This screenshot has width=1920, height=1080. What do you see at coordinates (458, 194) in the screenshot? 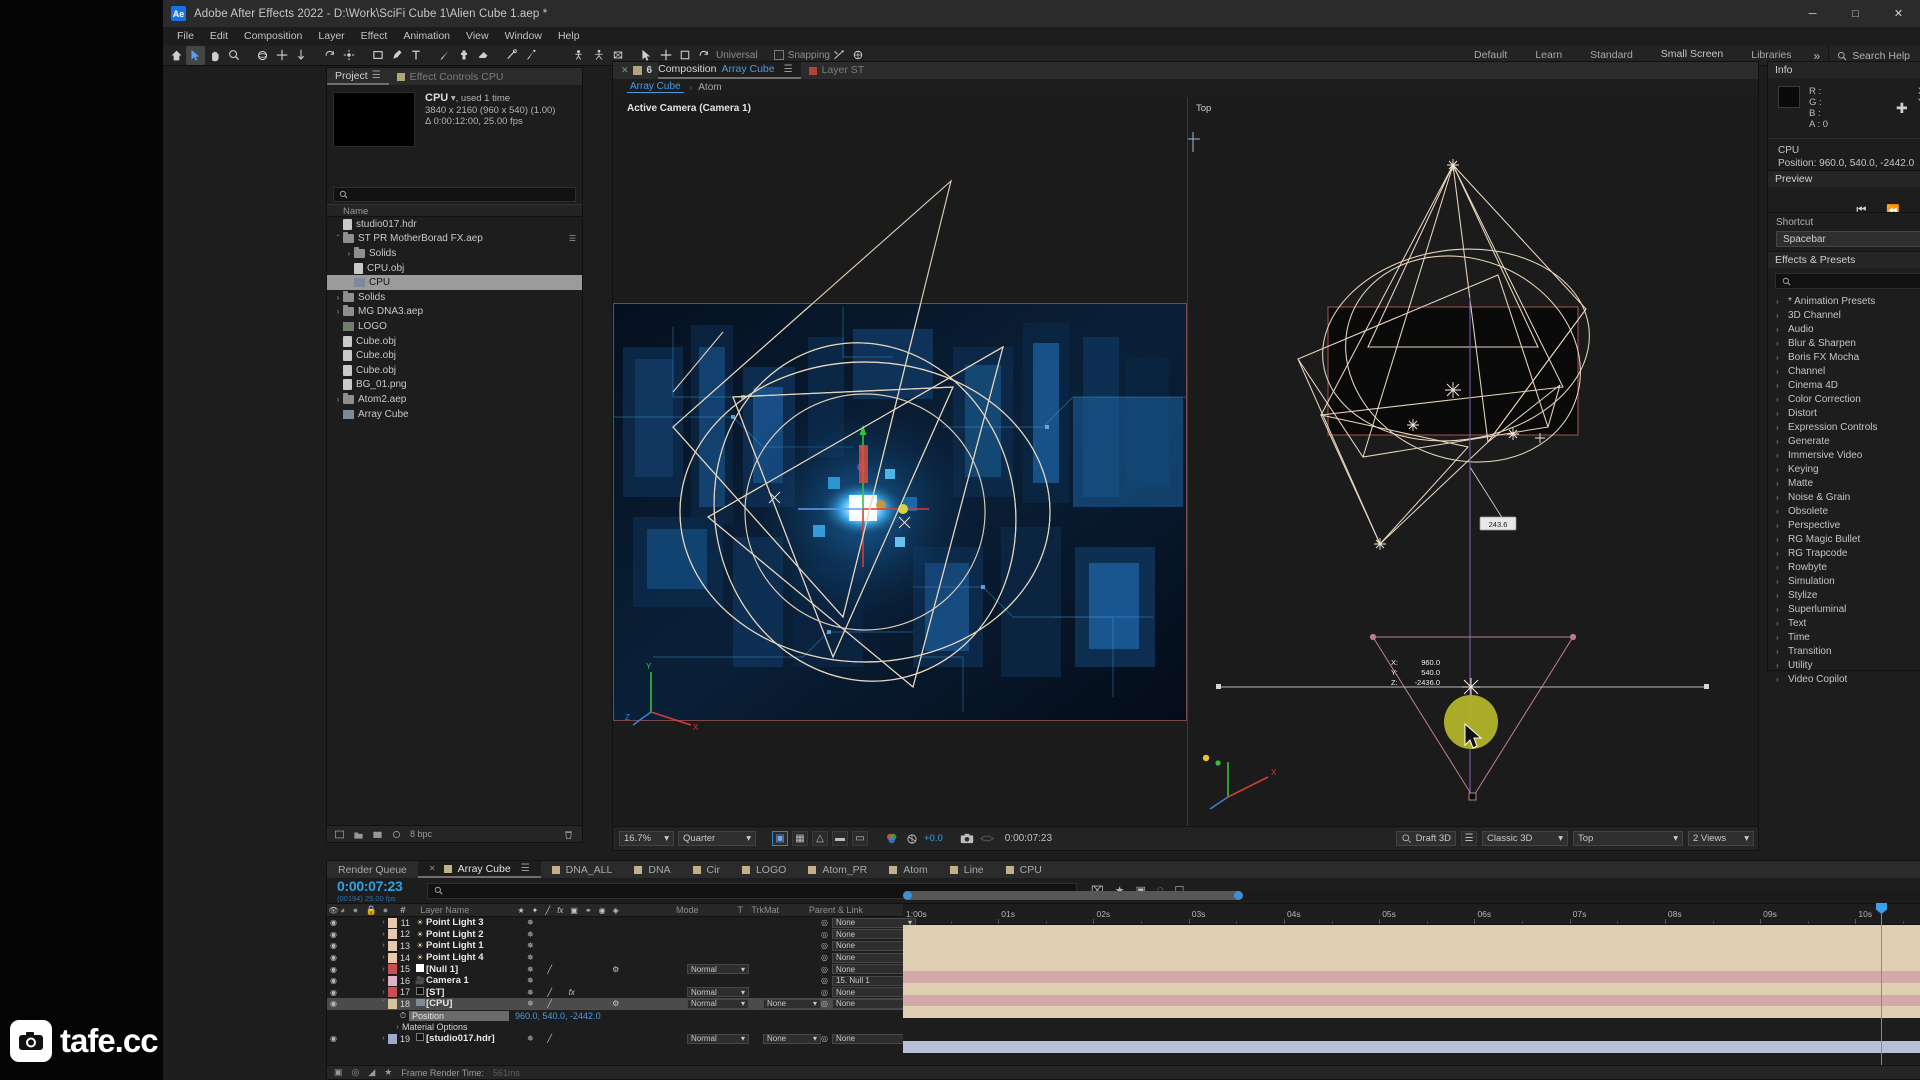
I see `project-search-field` at bounding box center [458, 194].